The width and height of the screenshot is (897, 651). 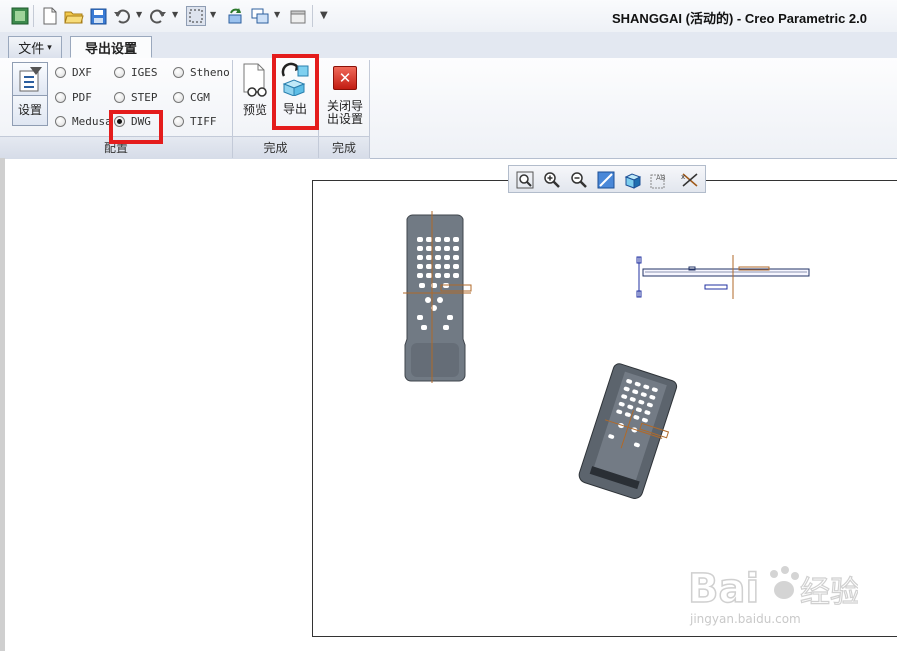 What do you see at coordinates (278, 15) in the screenshot?
I see `windows-dropdown-icon: ▼` at bounding box center [278, 15].